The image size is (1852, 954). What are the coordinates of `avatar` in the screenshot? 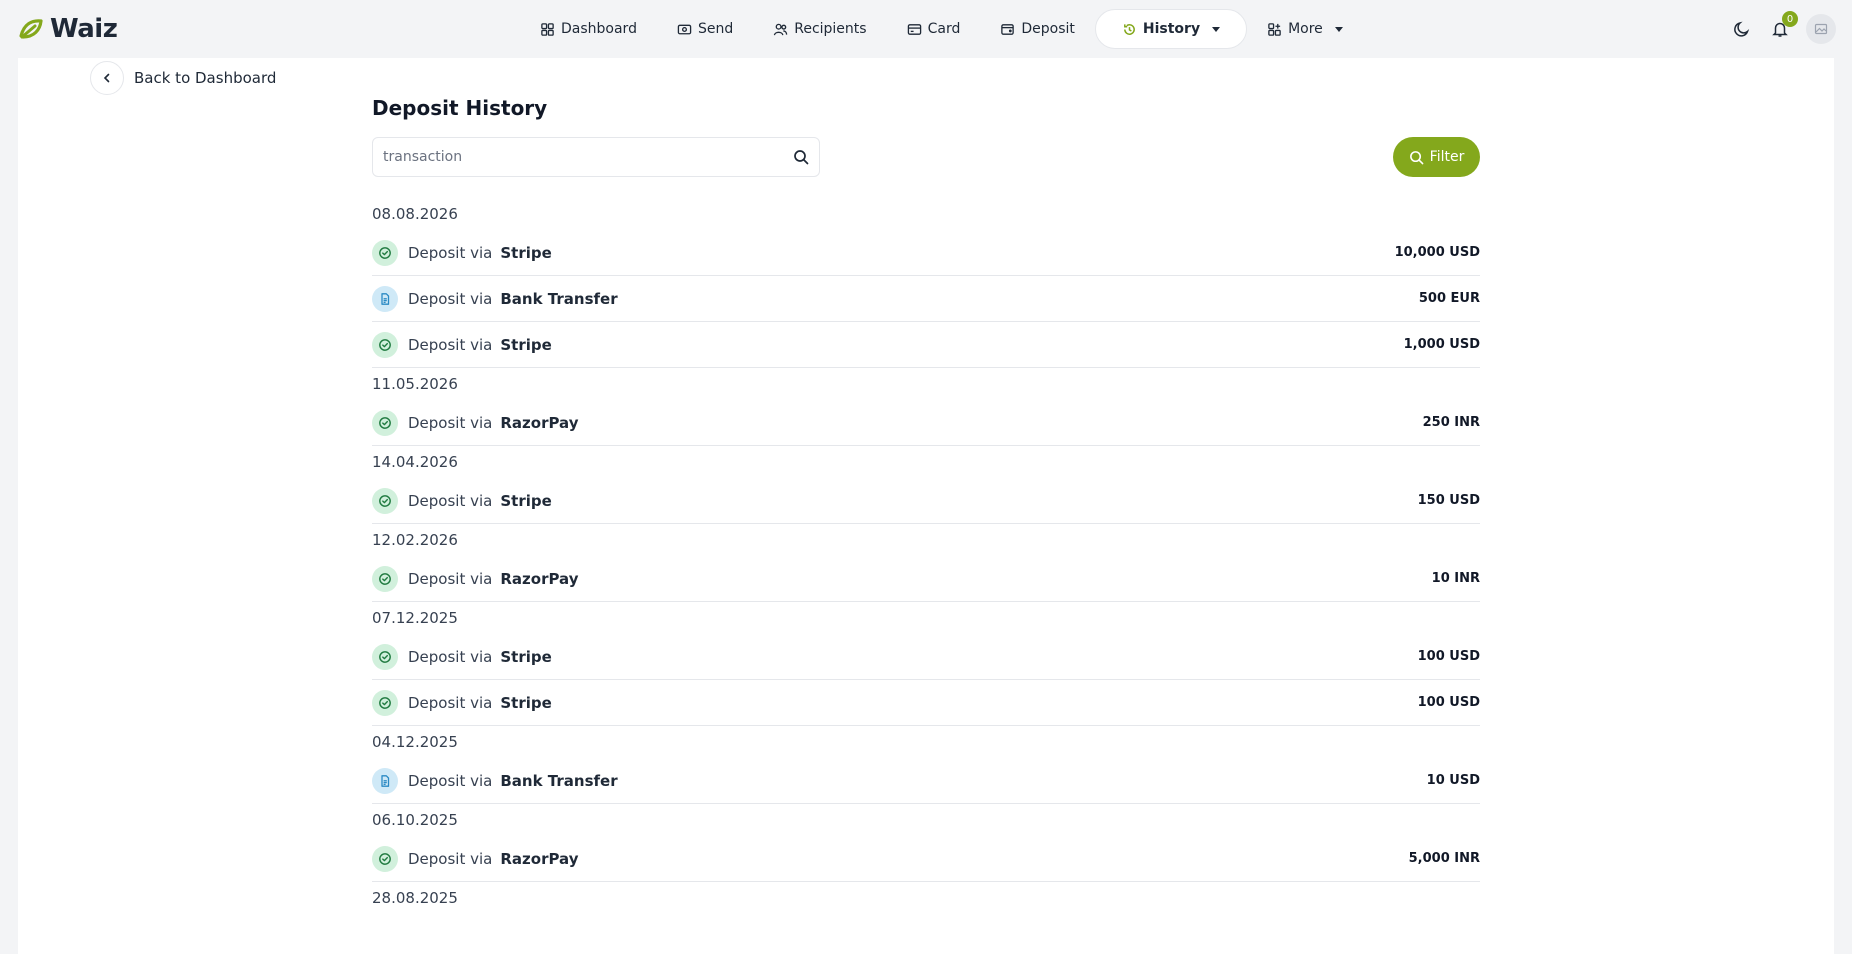 It's located at (1821, 29).